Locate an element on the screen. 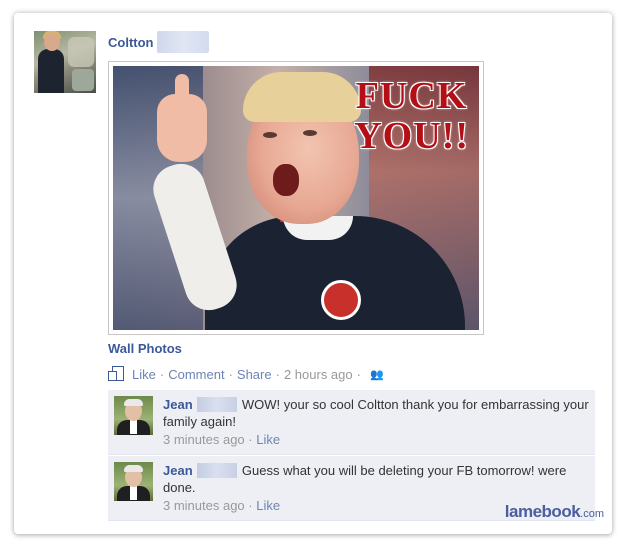  like-link: Like is located at coordinates (144, 374).